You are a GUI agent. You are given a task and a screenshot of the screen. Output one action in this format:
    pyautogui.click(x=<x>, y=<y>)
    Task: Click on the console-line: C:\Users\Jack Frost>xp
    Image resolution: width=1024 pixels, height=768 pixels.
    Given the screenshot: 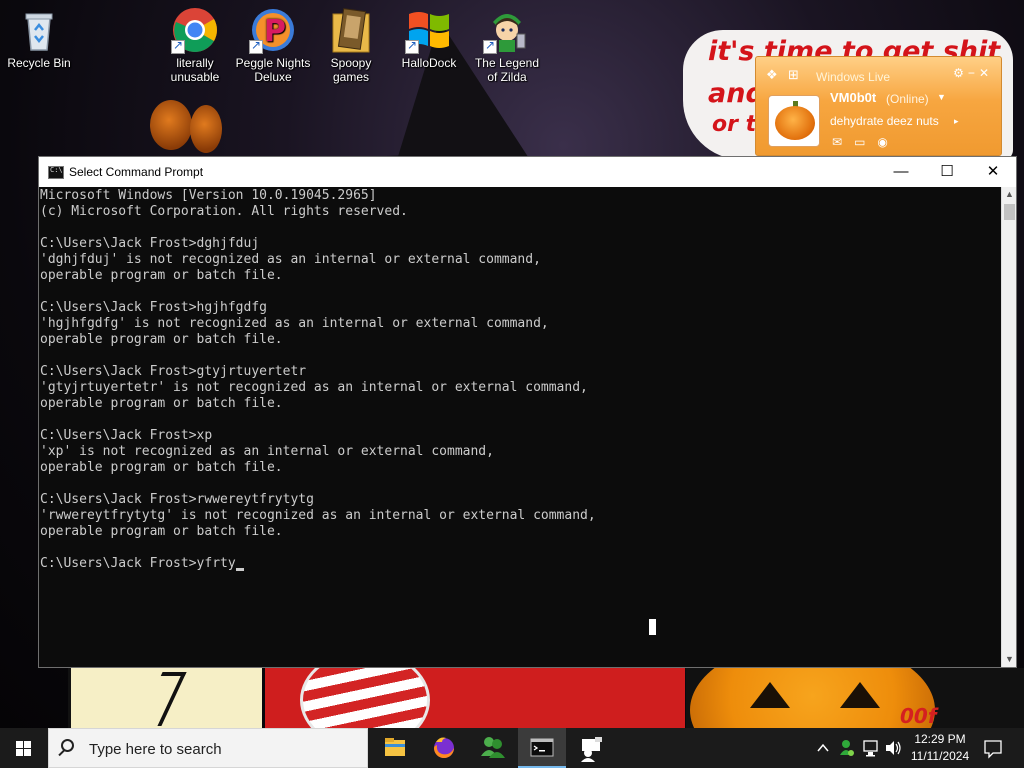 What is the action you would take?
    pyautogui.click(x=126, y=435)
    